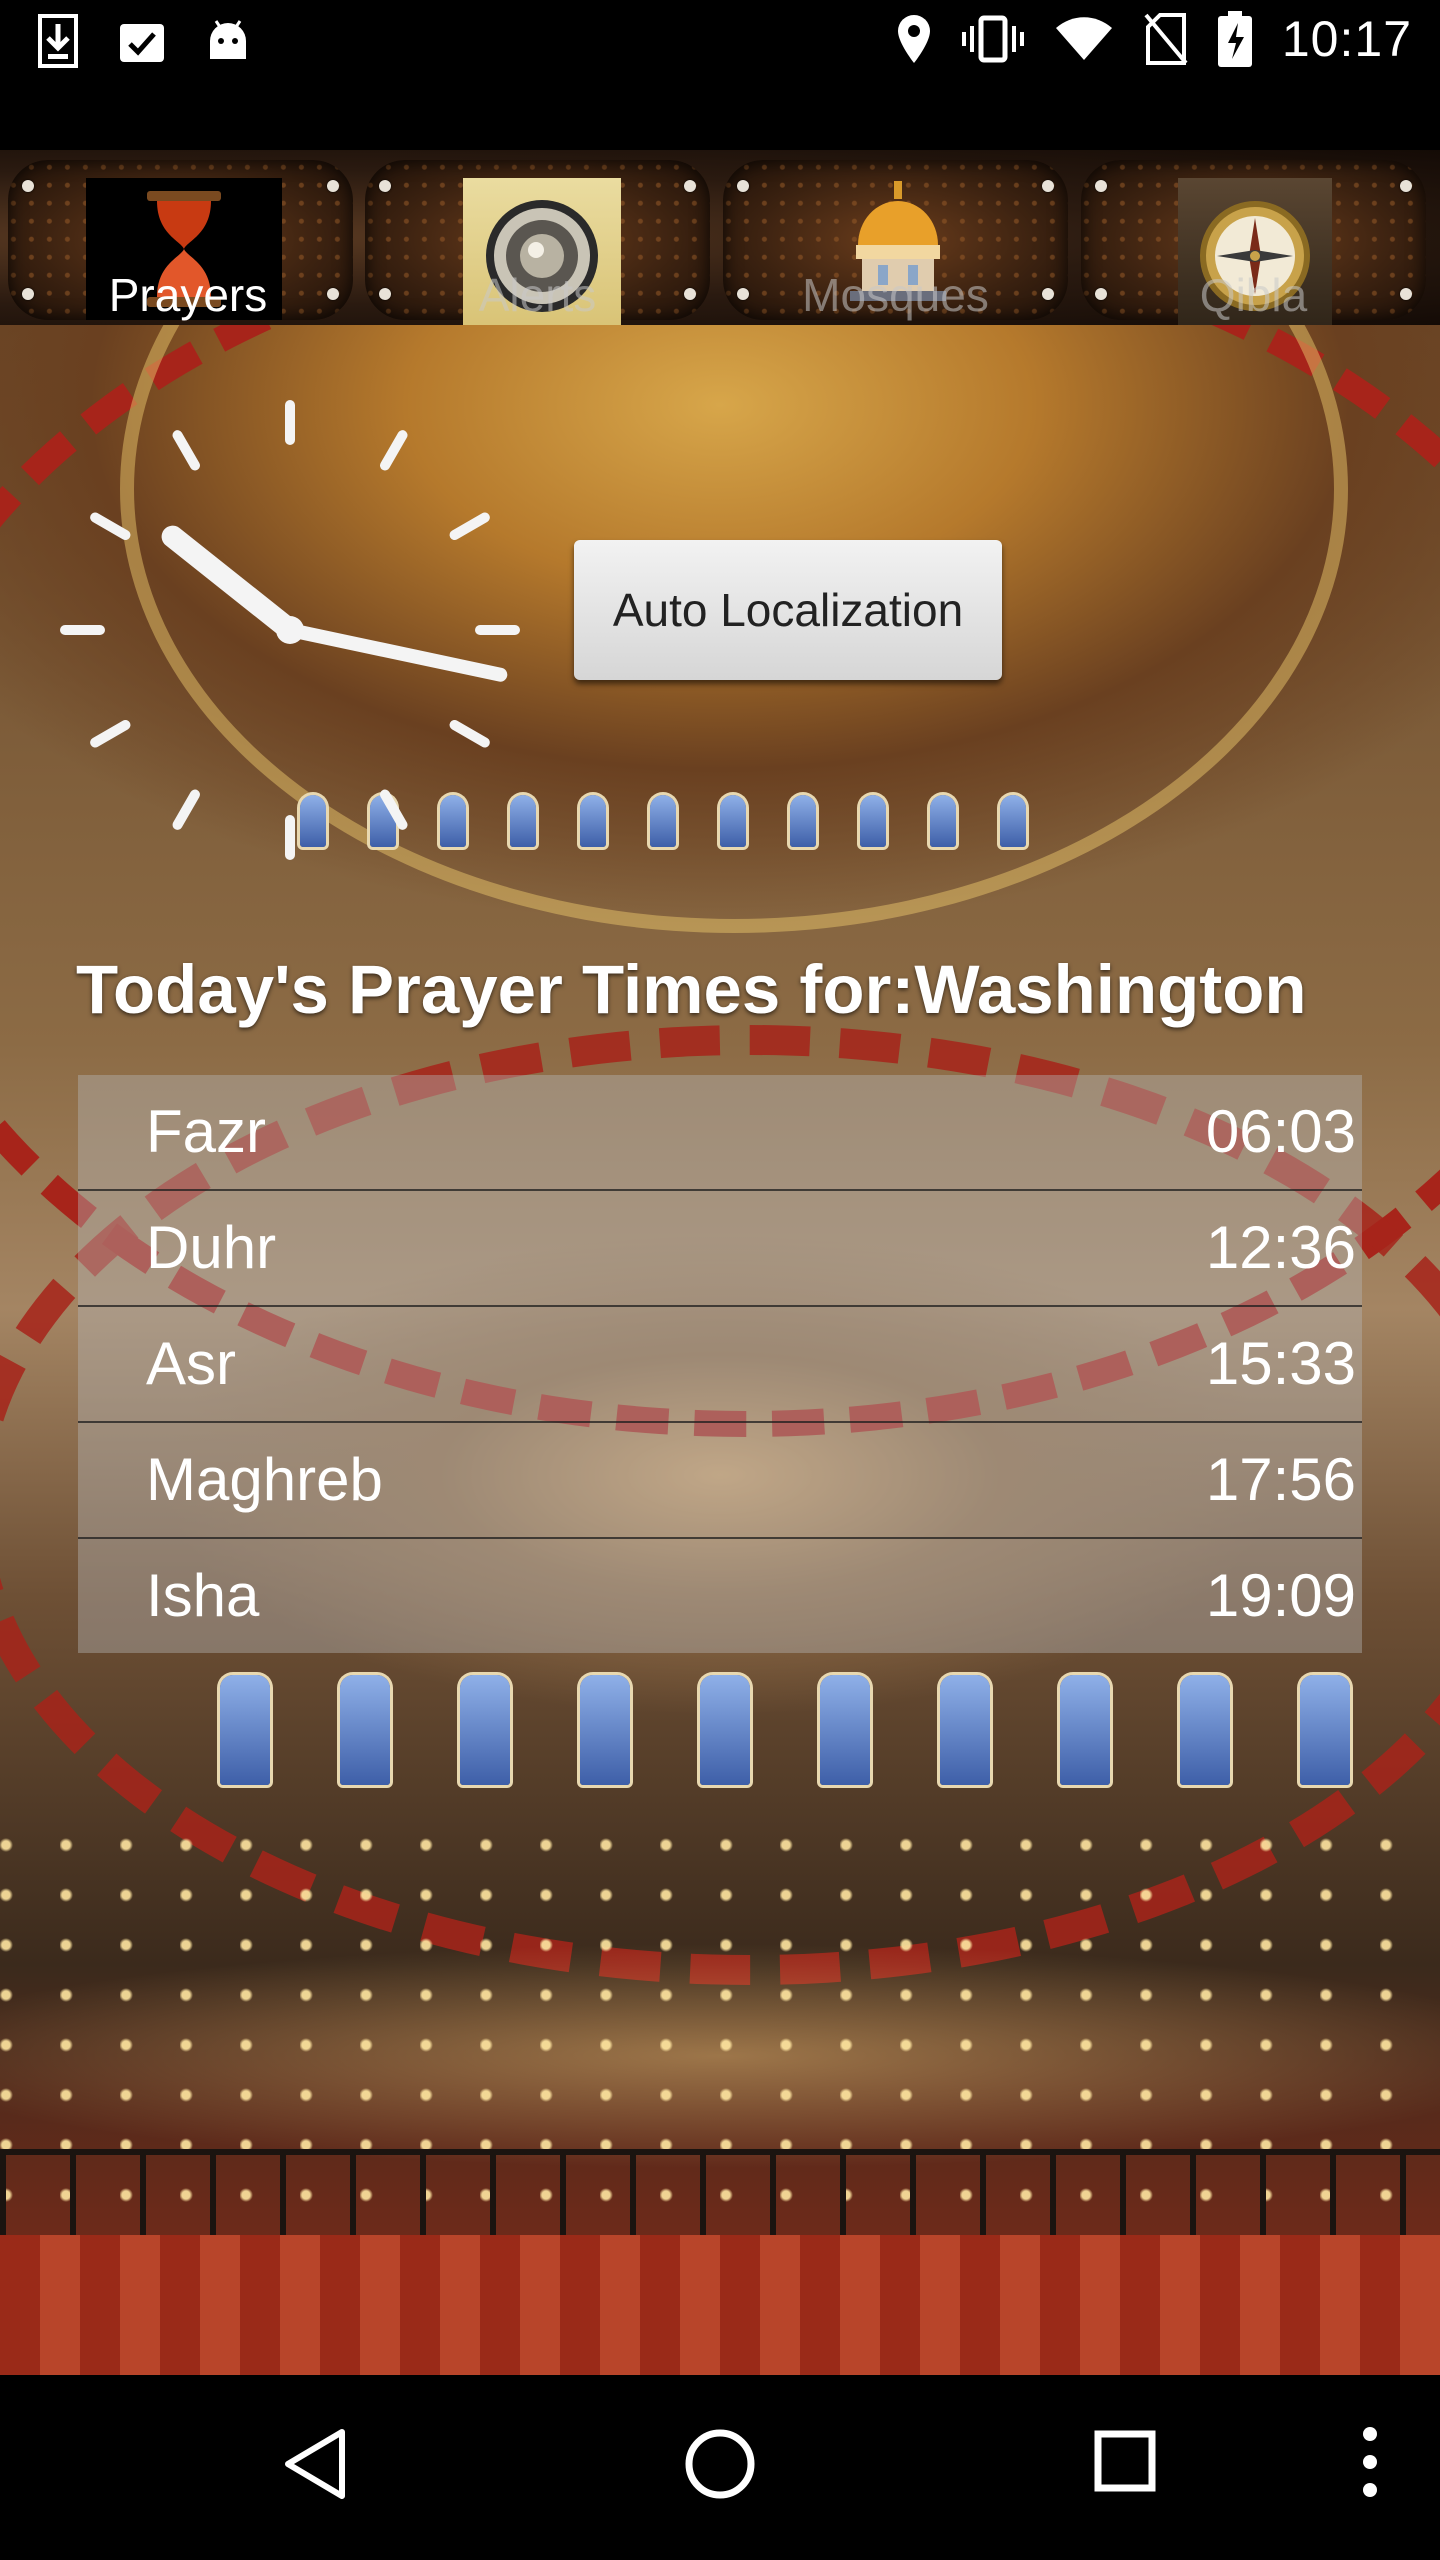 The image size is (1440, 2560). What do you see at coordinates (395, 652) in the screenshot?
I see `clock-minute-hand` at bounding box center [395, 652].